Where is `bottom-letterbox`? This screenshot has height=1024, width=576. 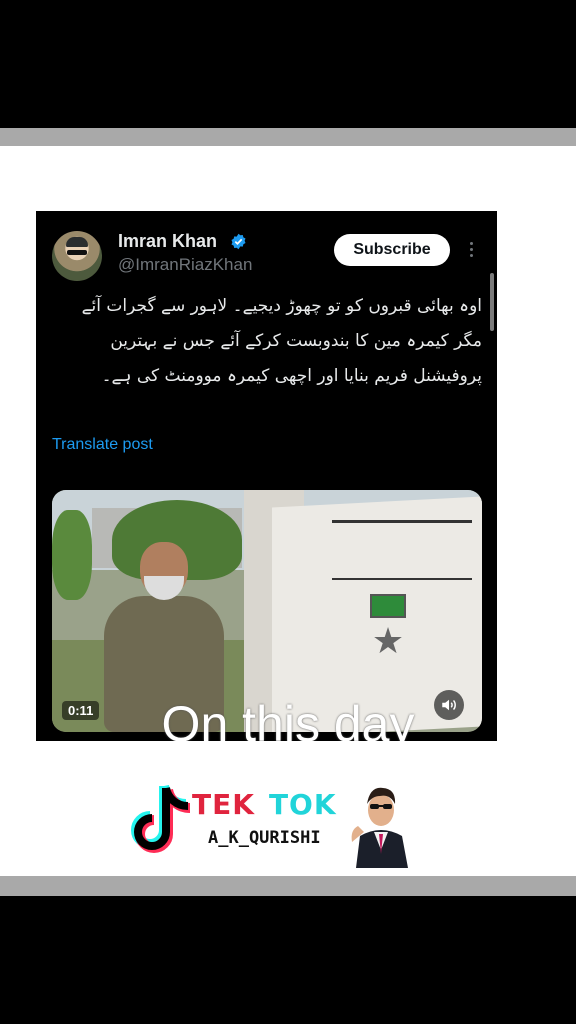 bottom-letterbox is located at coordinates (288, 960).